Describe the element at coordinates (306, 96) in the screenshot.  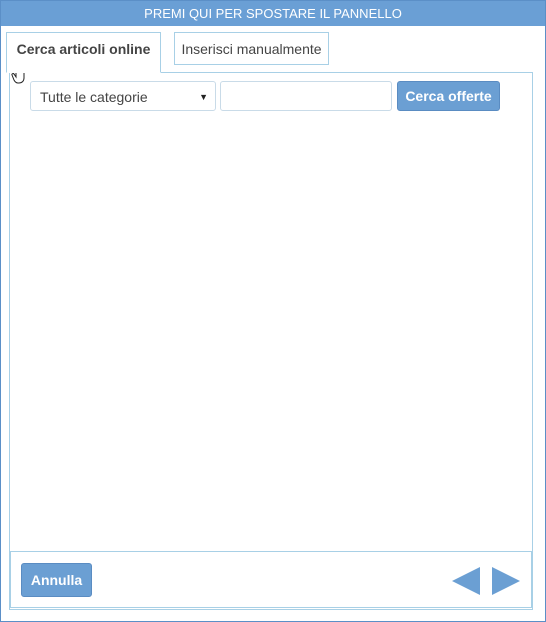
I see `search-input` at that location.